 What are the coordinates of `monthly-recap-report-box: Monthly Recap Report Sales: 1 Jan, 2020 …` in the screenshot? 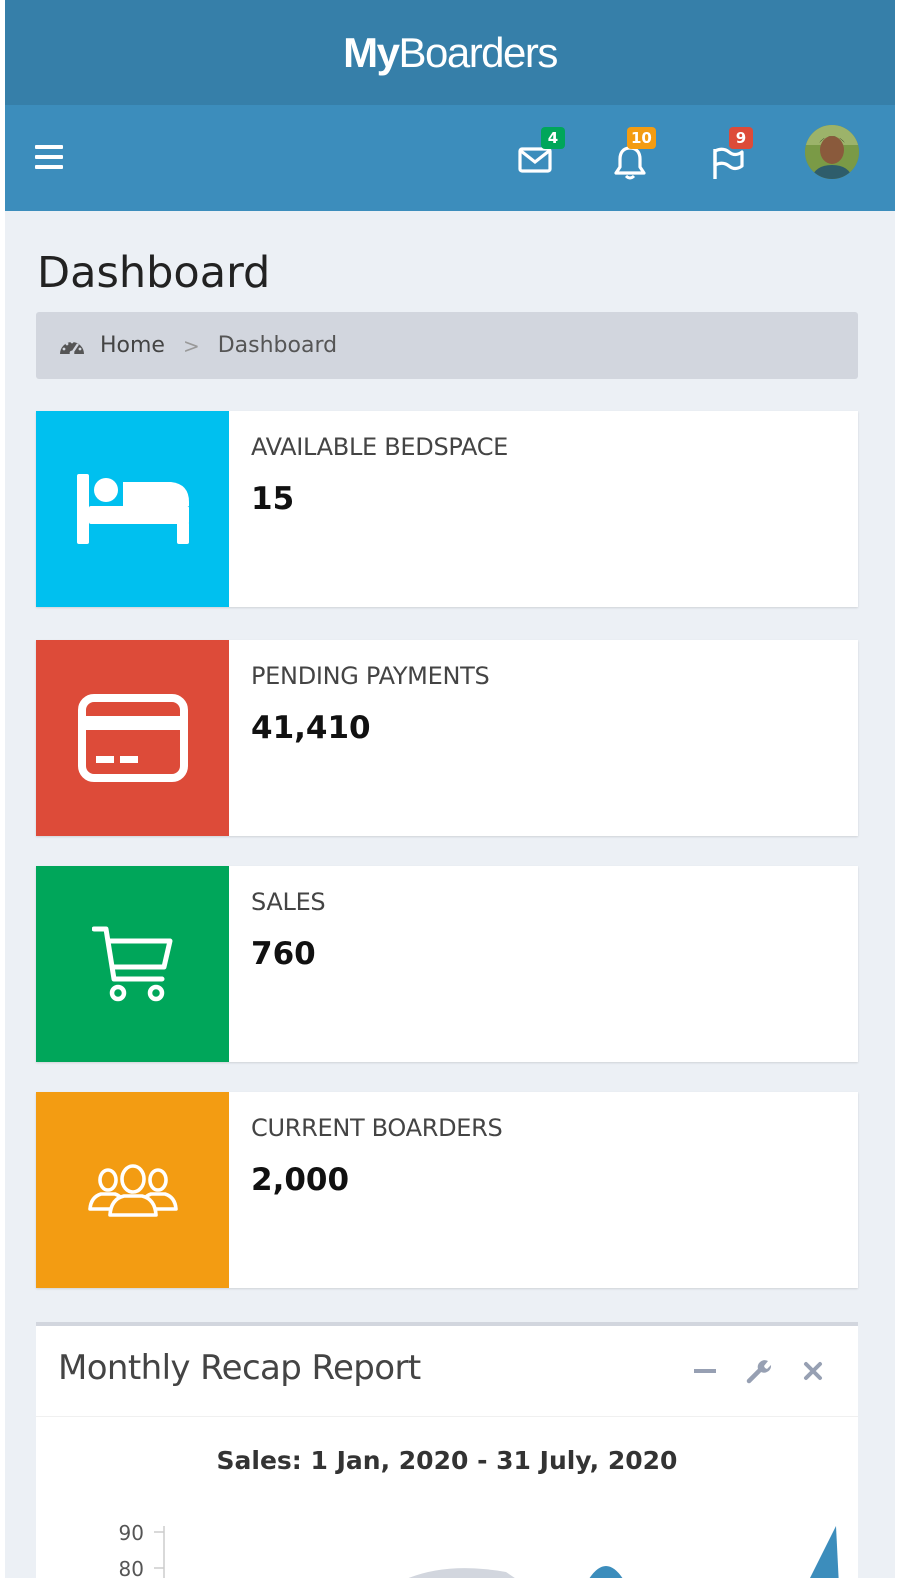 It's located at (447, 1450).